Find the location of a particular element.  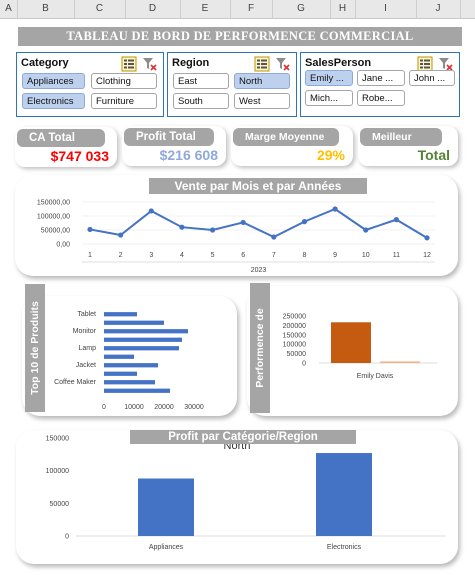

line-x-tick-label: 8 is located at coordinates (305, 255).